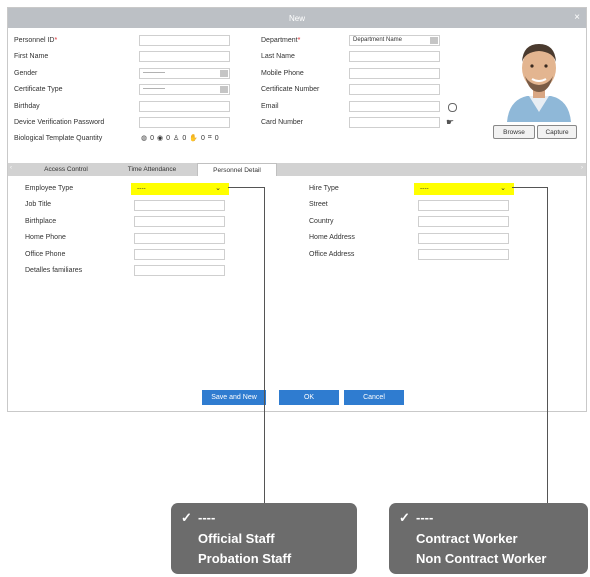 The image size is (590, 577). Describe the element at coordinates (282, 122) in the screenshot. I see `card-number-label: Card Number` at that location.